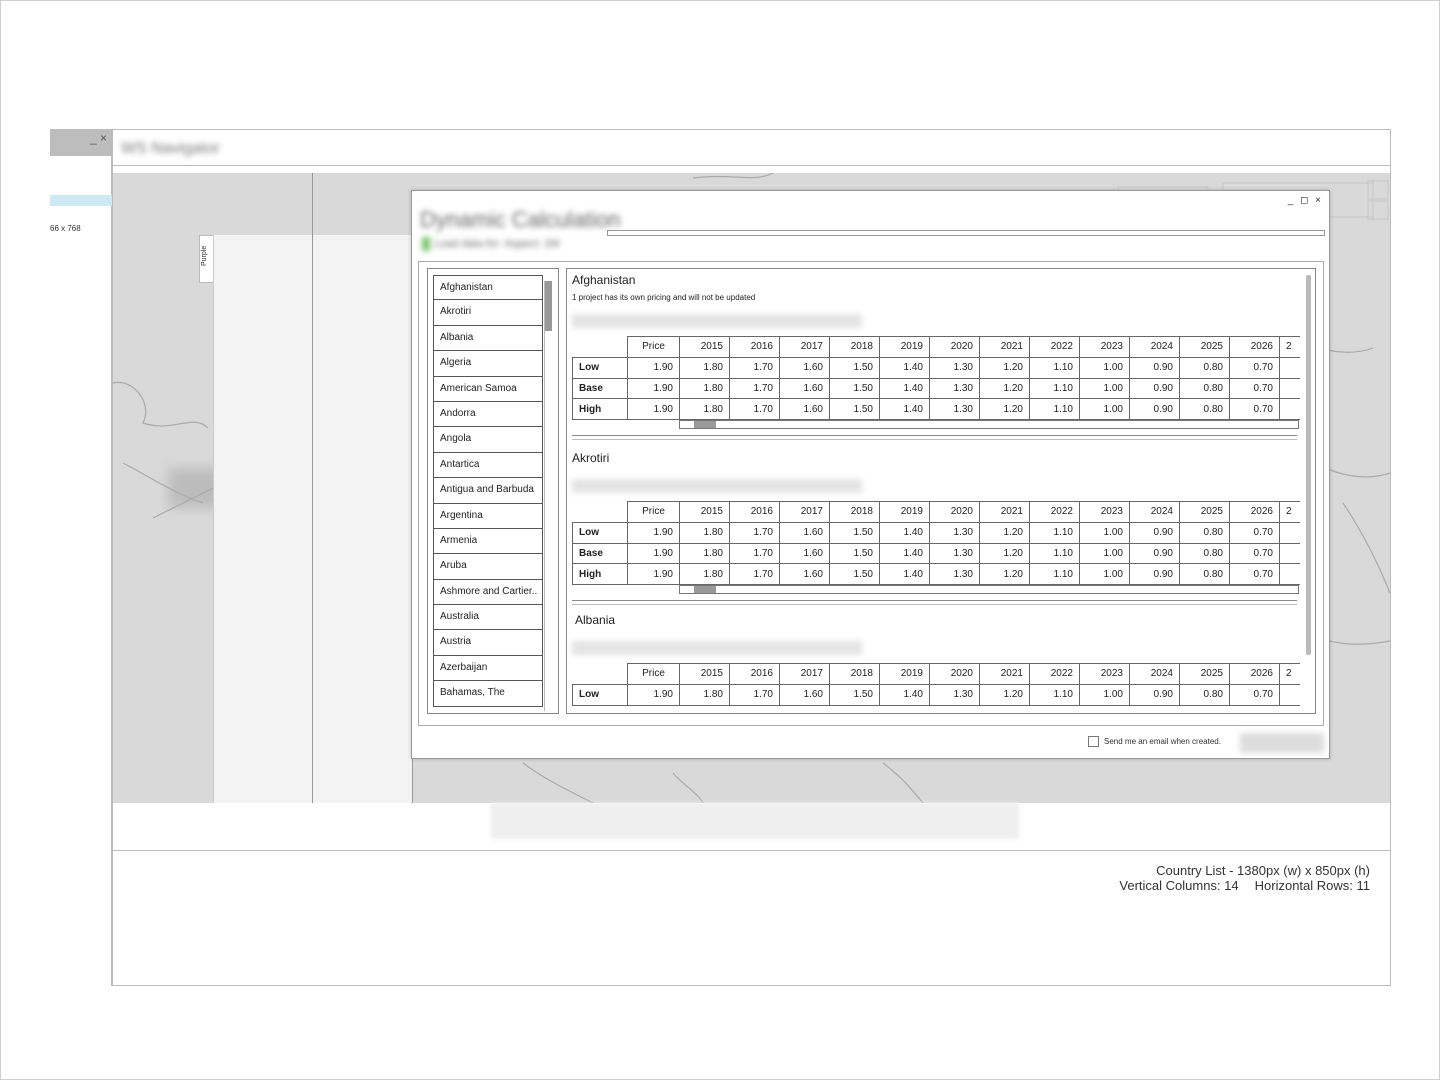 This screenshot has height=1080, width=1440. Describe the element at coordinates (488, 491) in the screenshot. I see `country-list-item: Antigua and Barbuda` at that location.